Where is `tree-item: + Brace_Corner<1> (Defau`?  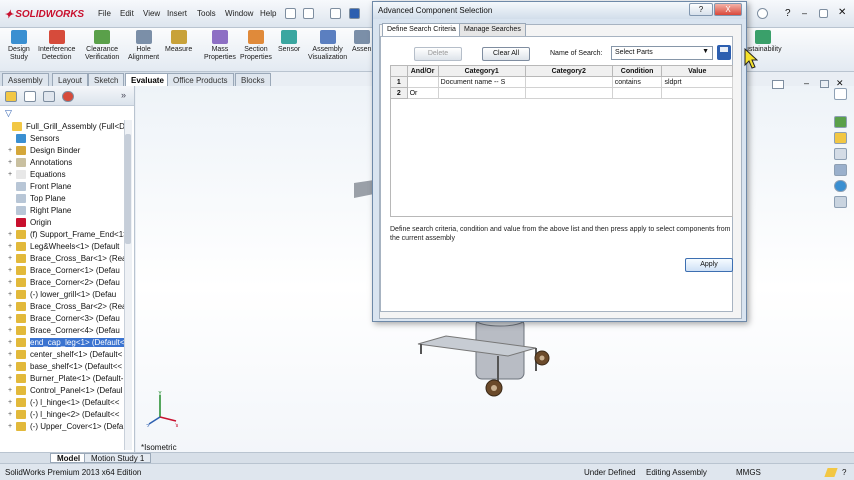 tree-item: + Brace_Corner<1> (Defau is located at coordinates (64, 270).